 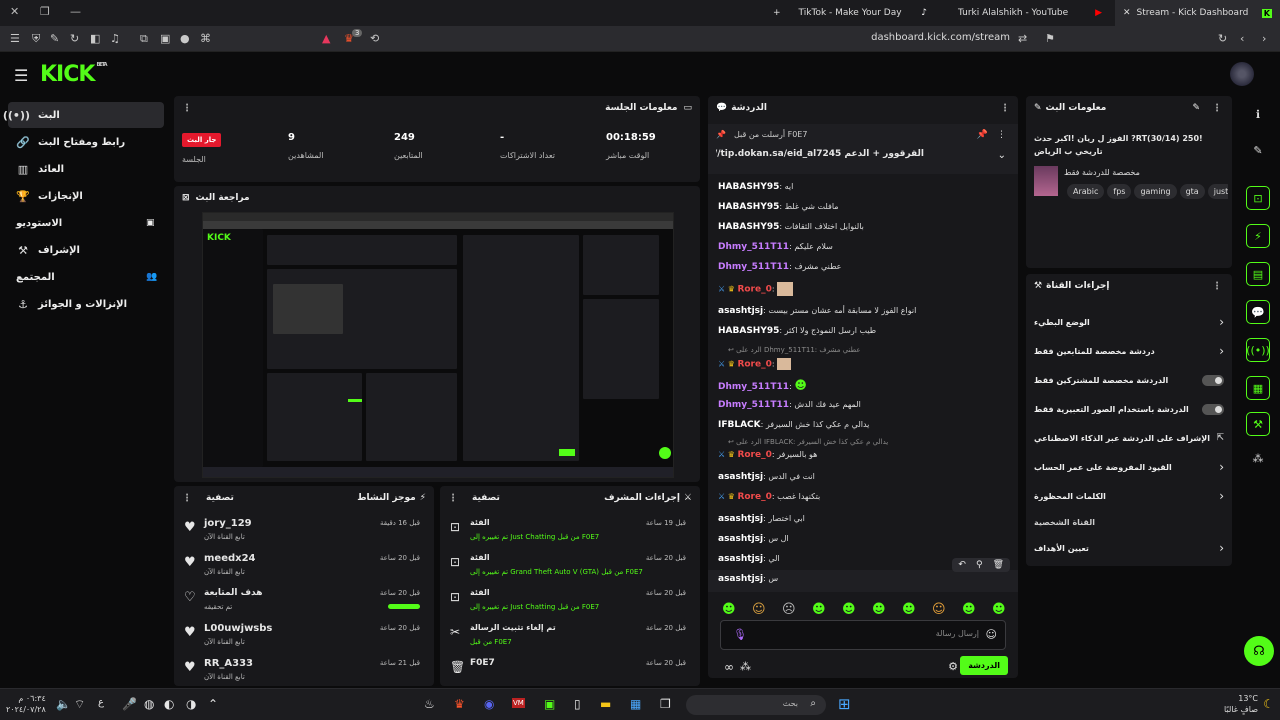 I want to click on minimize-window-icon: —, so click(x=75, y=11).